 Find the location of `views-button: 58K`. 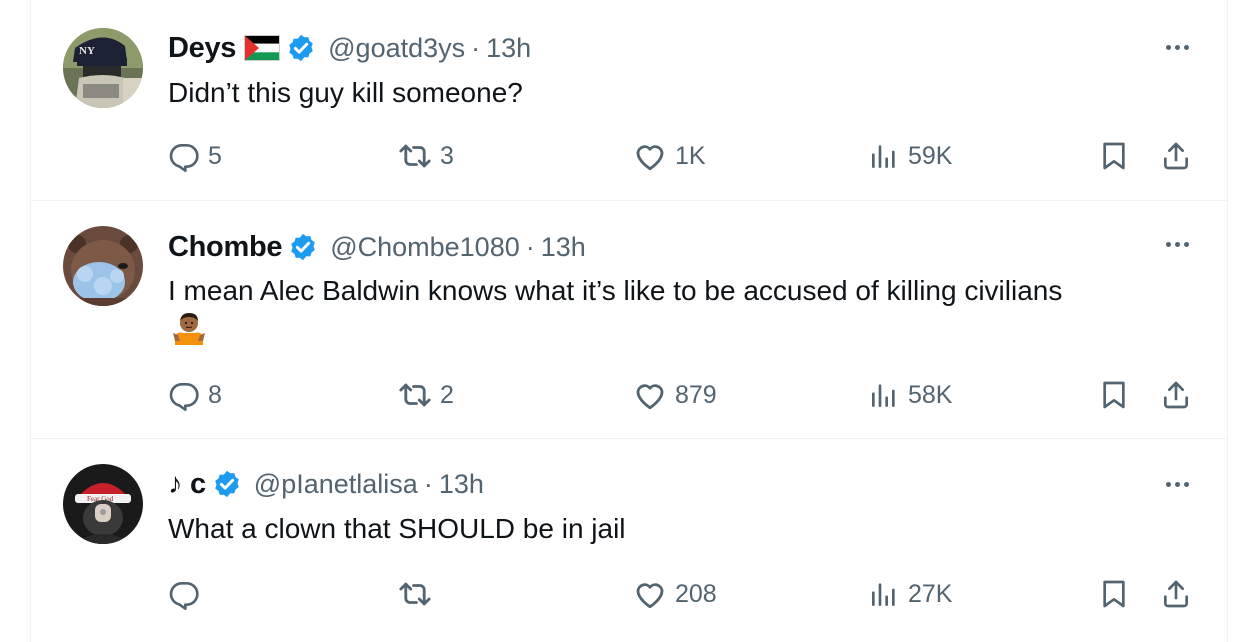

views-button: 58K is located at coordinates (910, 395).